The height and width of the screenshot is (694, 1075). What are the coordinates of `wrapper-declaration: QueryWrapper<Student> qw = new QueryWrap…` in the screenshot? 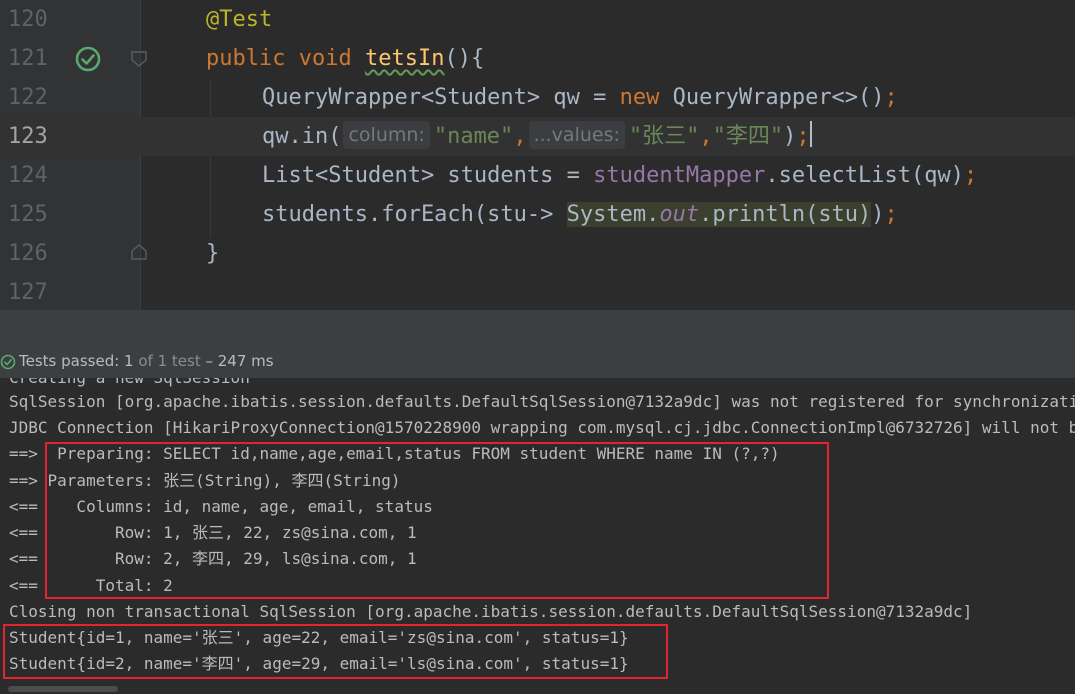 It's located at (580, 97).